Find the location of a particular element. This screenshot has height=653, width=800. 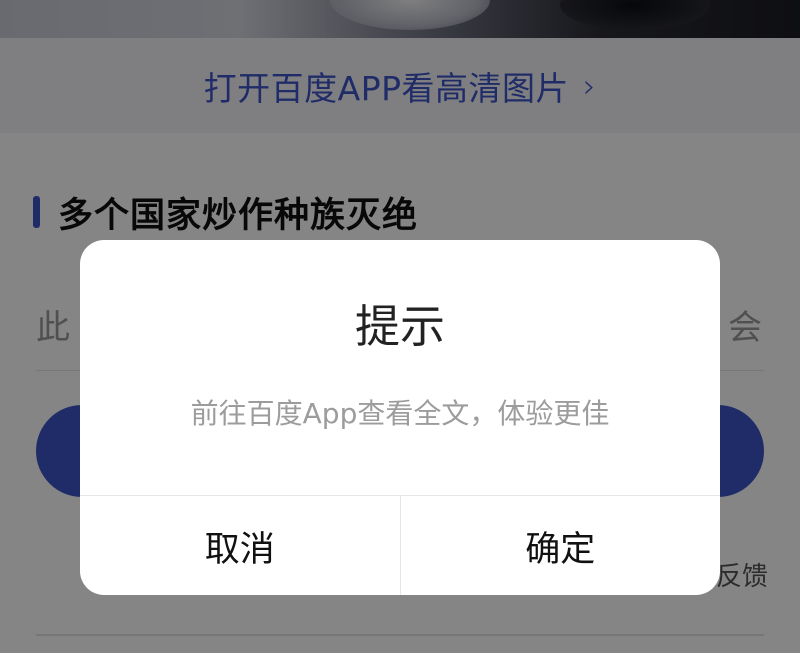

dialog-actions: 取消 确定 is located at coordinates (400, 545).